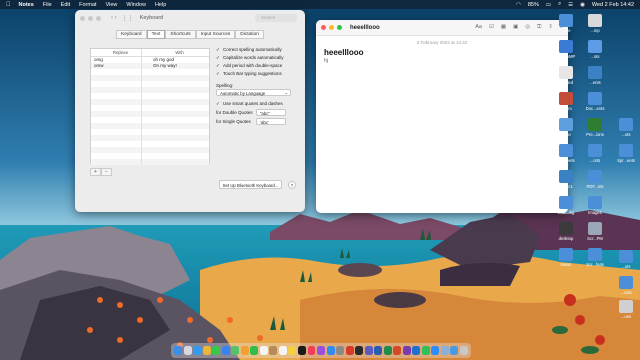  What do you see at coordinates (160, 5) in the screenshot?
I see `menu-help: Help` at bounding box center [160, 5].